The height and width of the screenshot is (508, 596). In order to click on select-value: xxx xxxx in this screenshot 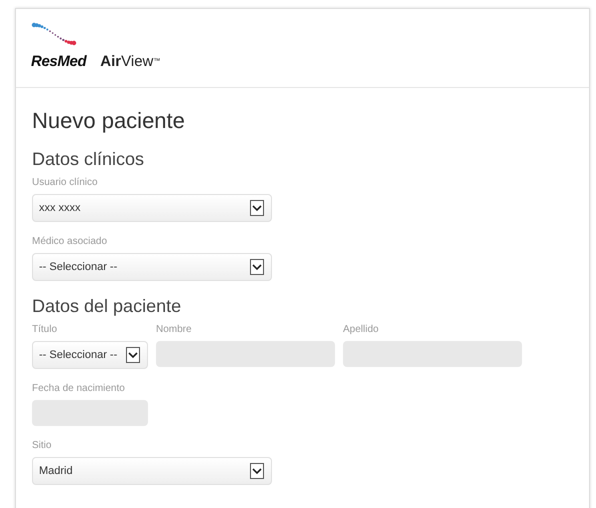, I will do `click(60, 208)`.